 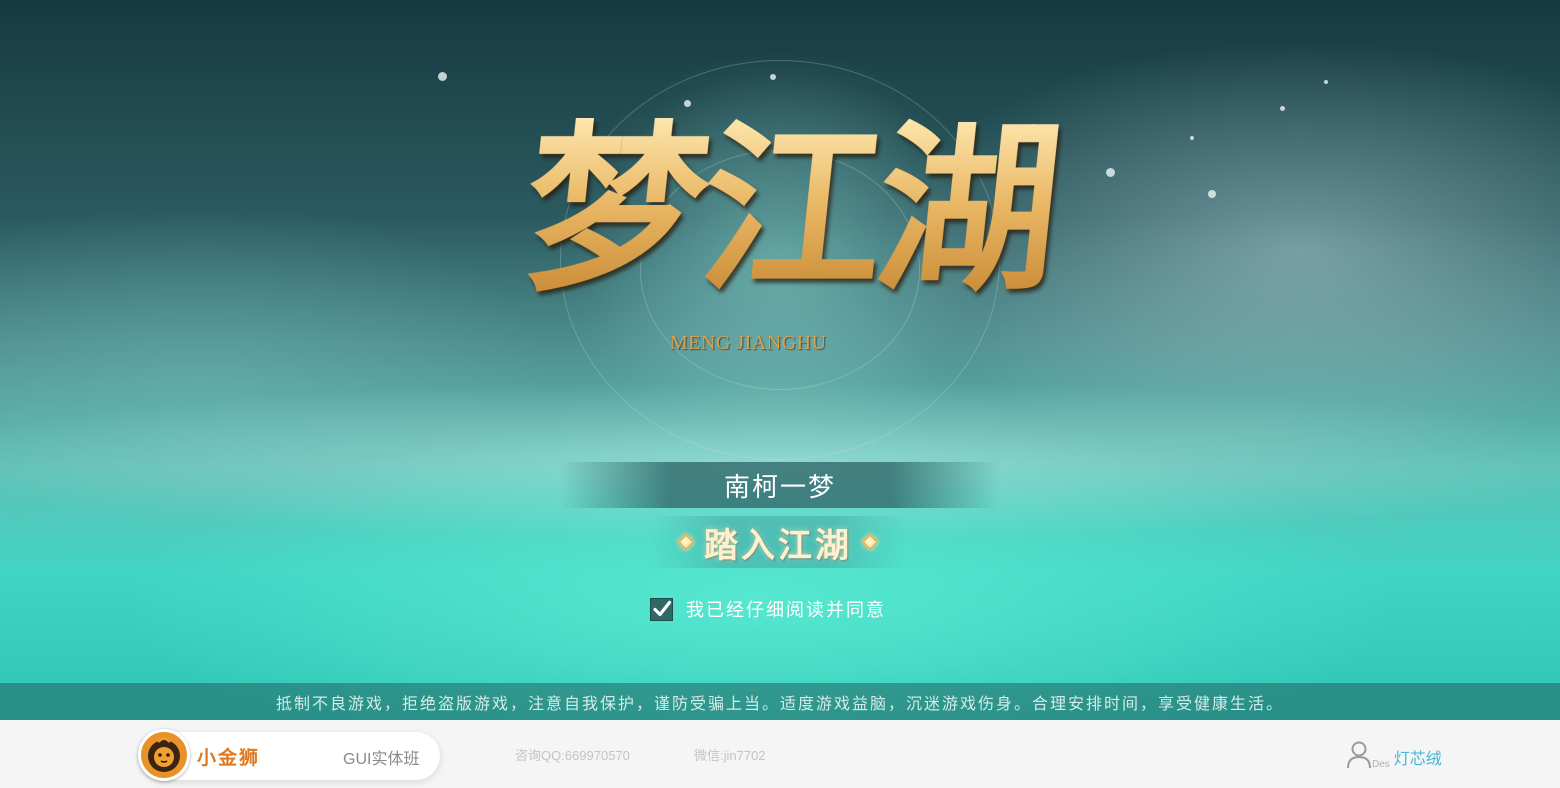 What do you see at coordinates (1359, 755) in the screenshot?
I see `user-icon` at bounding box center [1359, 755].